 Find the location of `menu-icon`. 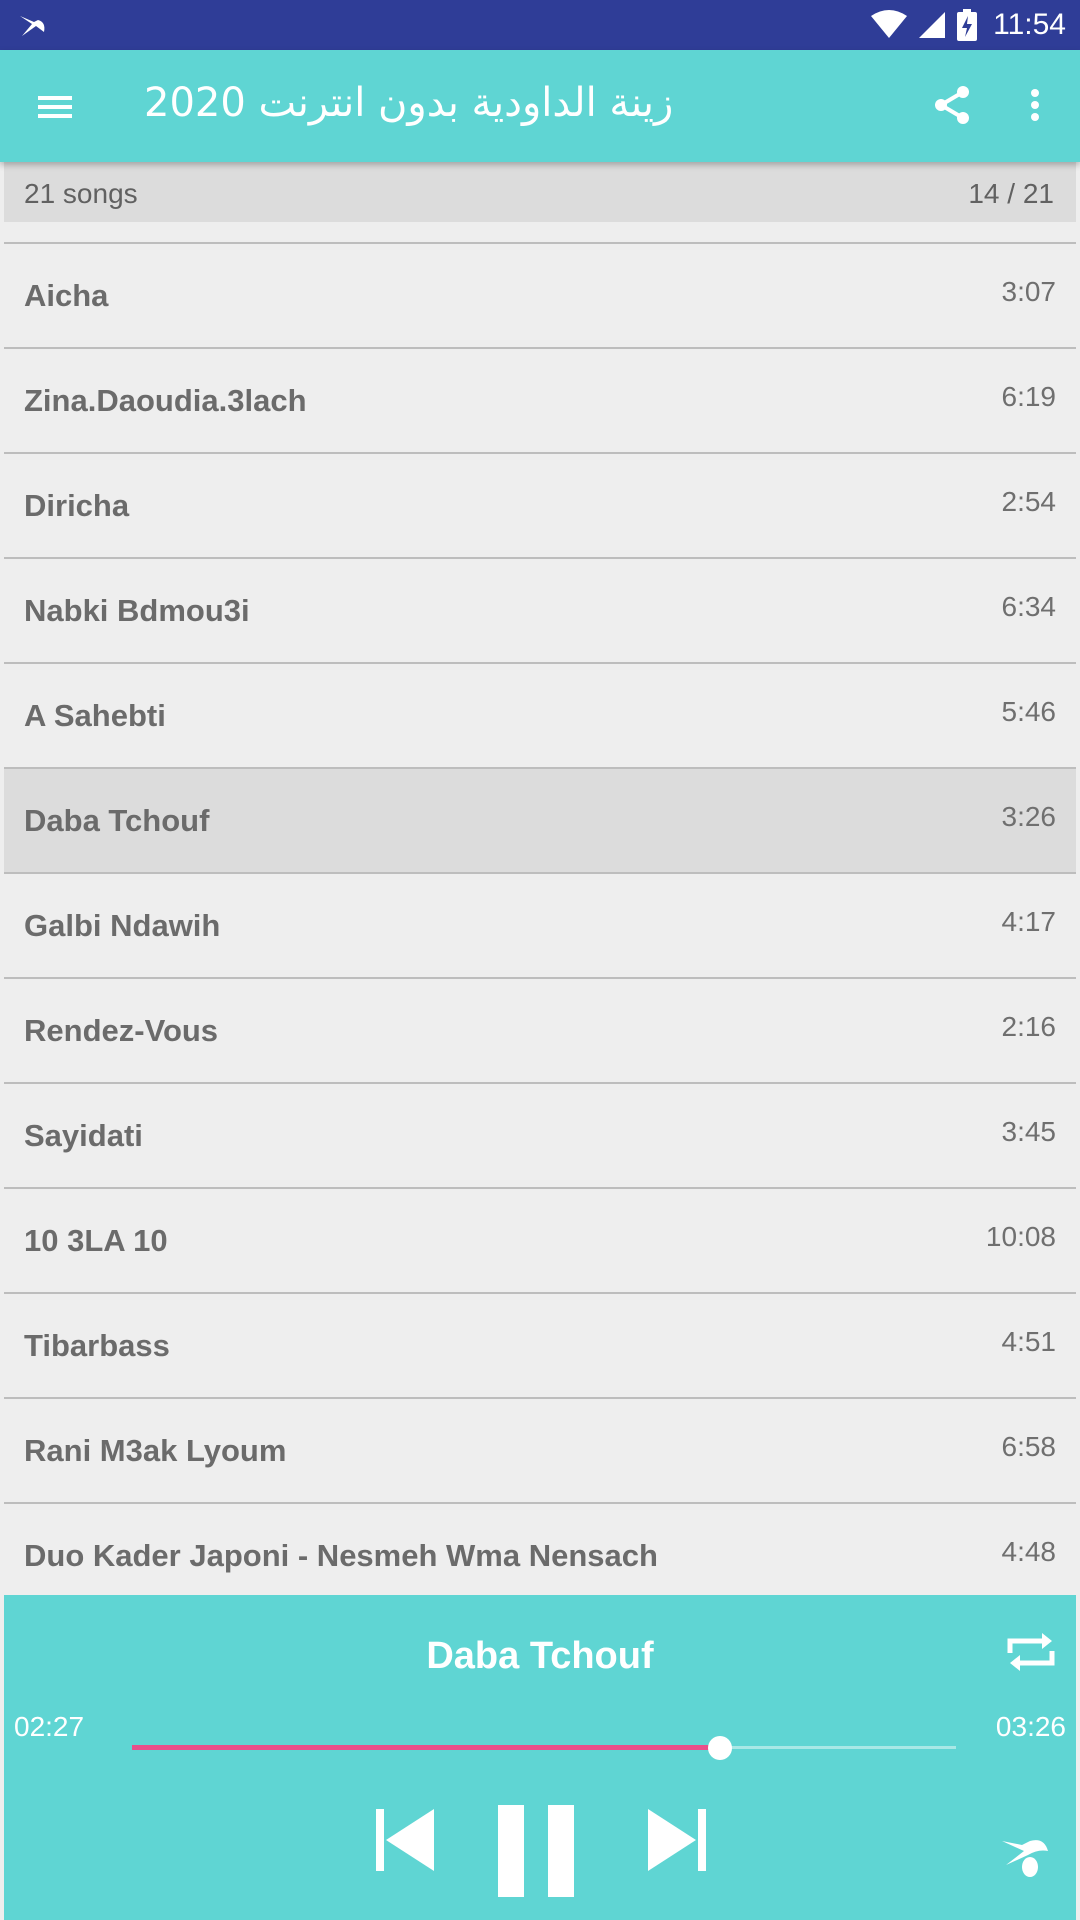

menu-icon is located at coordinates (55, 107).